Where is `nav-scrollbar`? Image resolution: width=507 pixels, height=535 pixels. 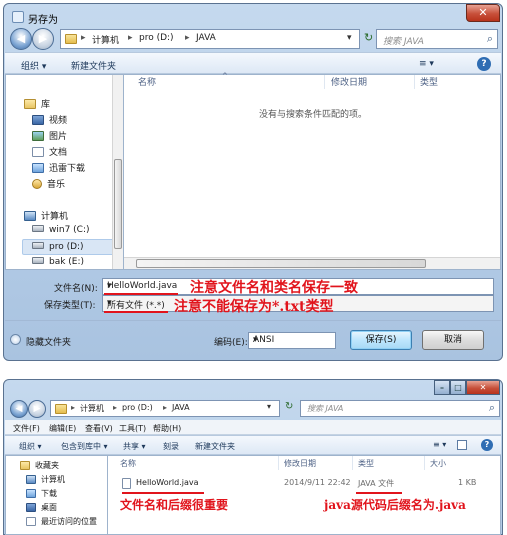 nav-scrollbar is located at coordinates (117, 172).